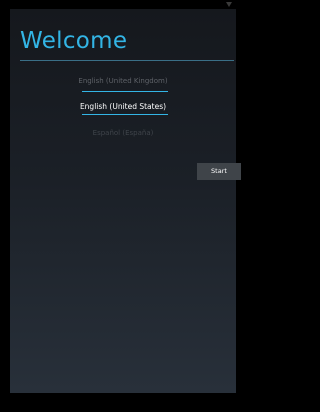  What do you see at coordinates (123, 81) in the screenshot?
I see `language-option-en-gb: English (United Kingdom)` at bounding box center [123, 81].